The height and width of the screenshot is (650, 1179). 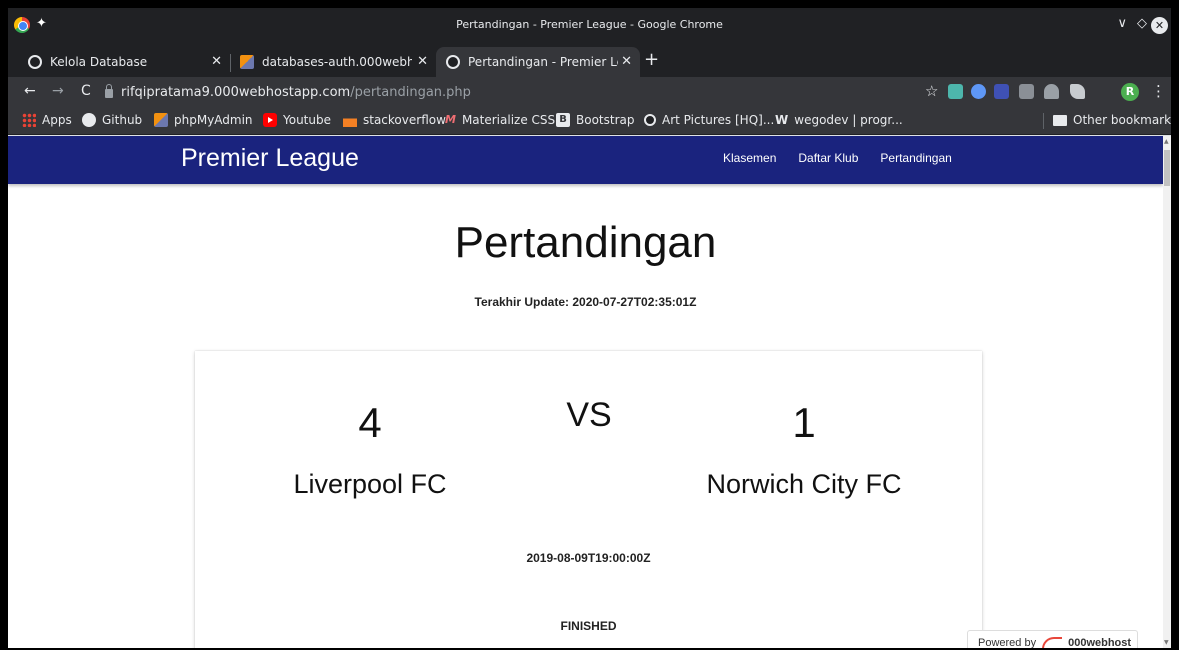 I want to click on url-path: /pertandingan.php, so click(x=410, y=92).